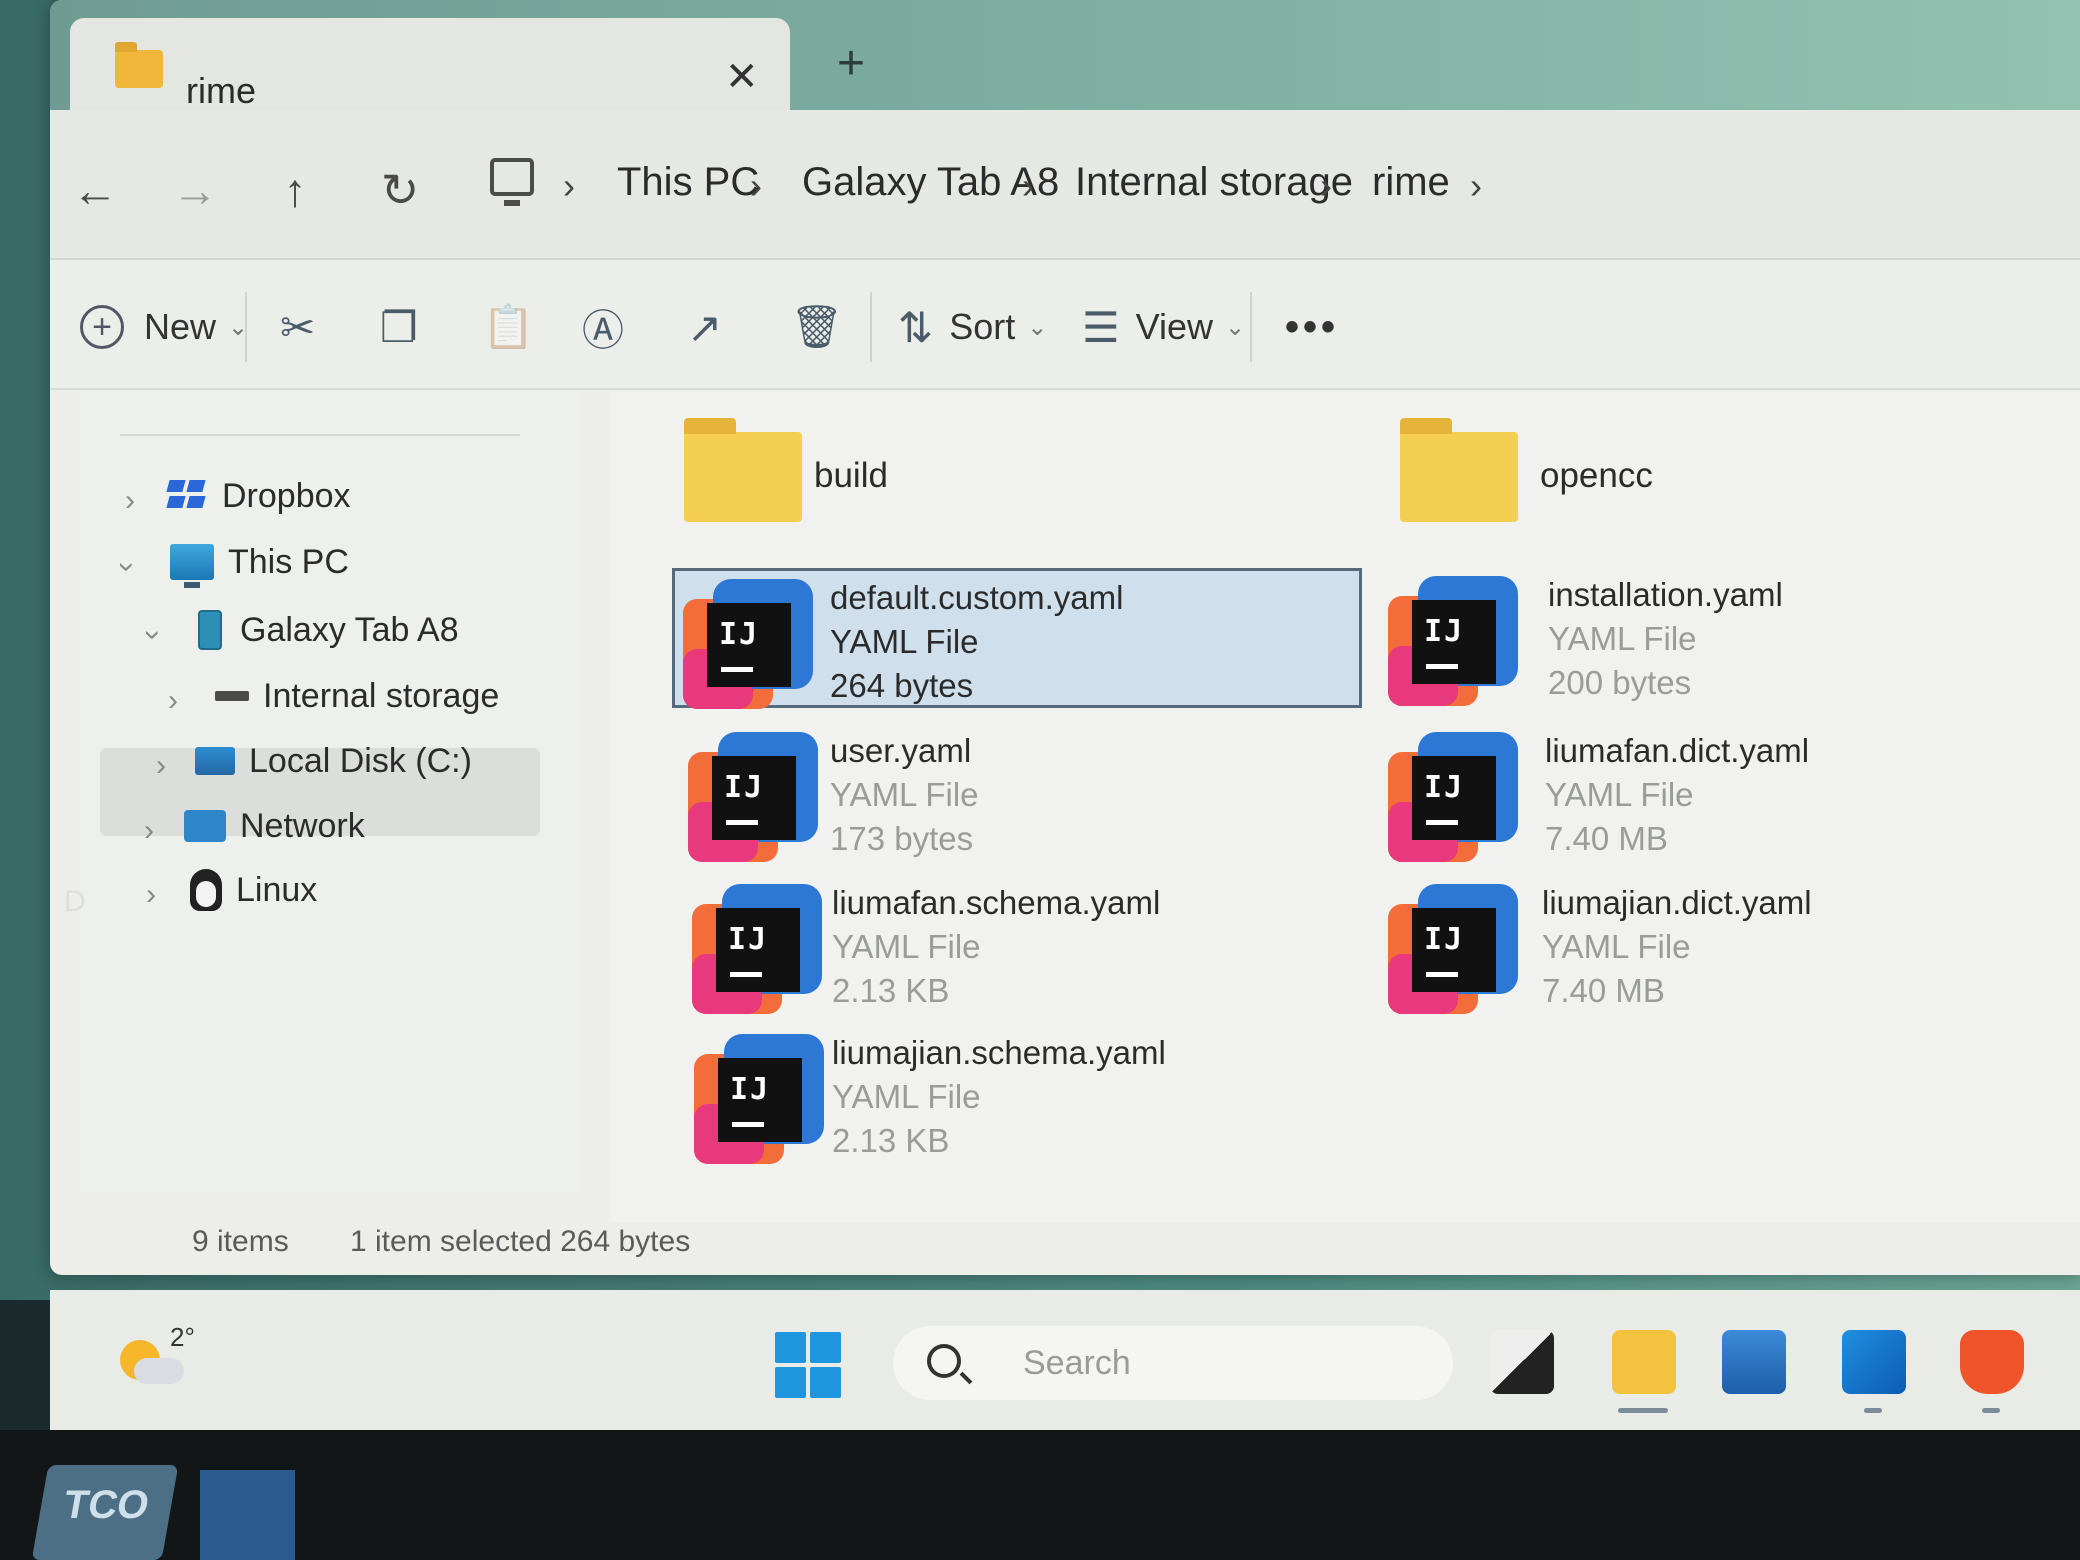 This screenshot has height=1560, width=2080. Describe the element at coordinates (902, 685) in the screenshot. I see `file-size: 264 bytes` at that location.